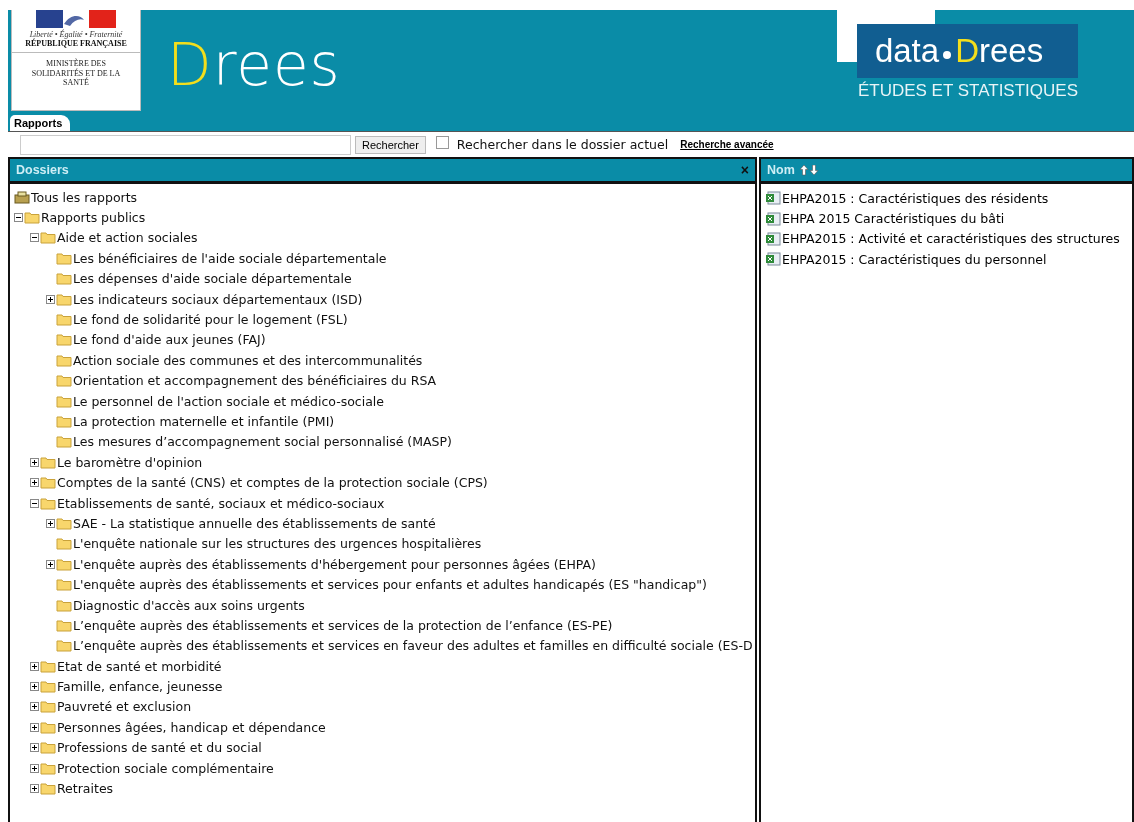 The height and width of the screenshot is (822, 1134). Describe the element at coordinates (139, 666) in the screenshot. I see `tree-item: Etat de santé et morbidité` at that location.